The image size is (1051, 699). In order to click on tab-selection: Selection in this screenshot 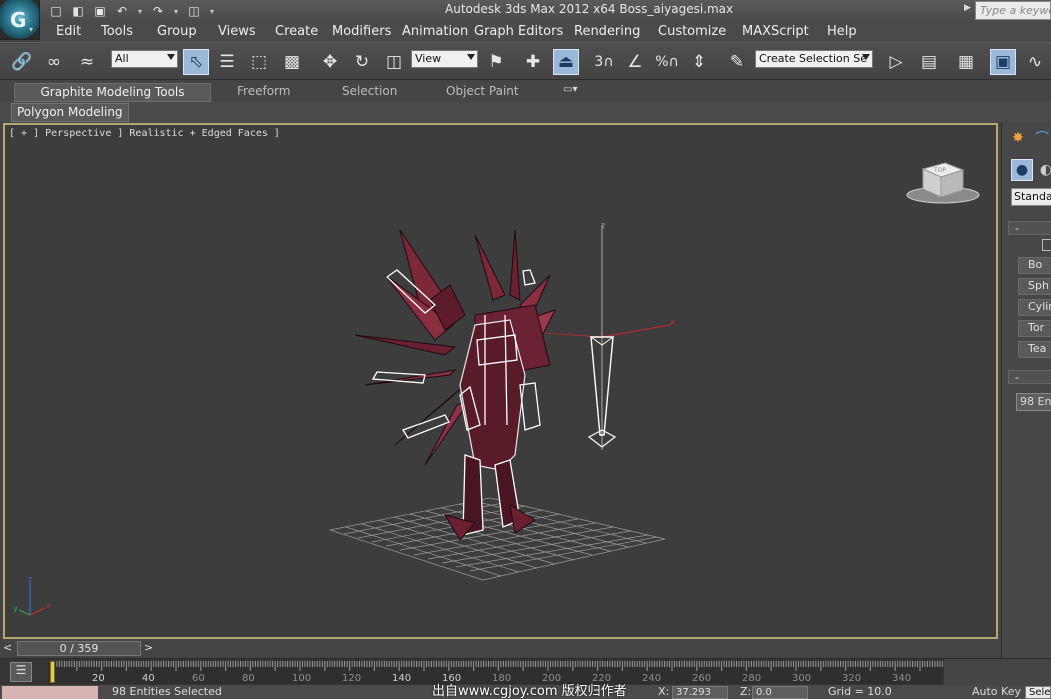, I will do `click(369, 91)`.